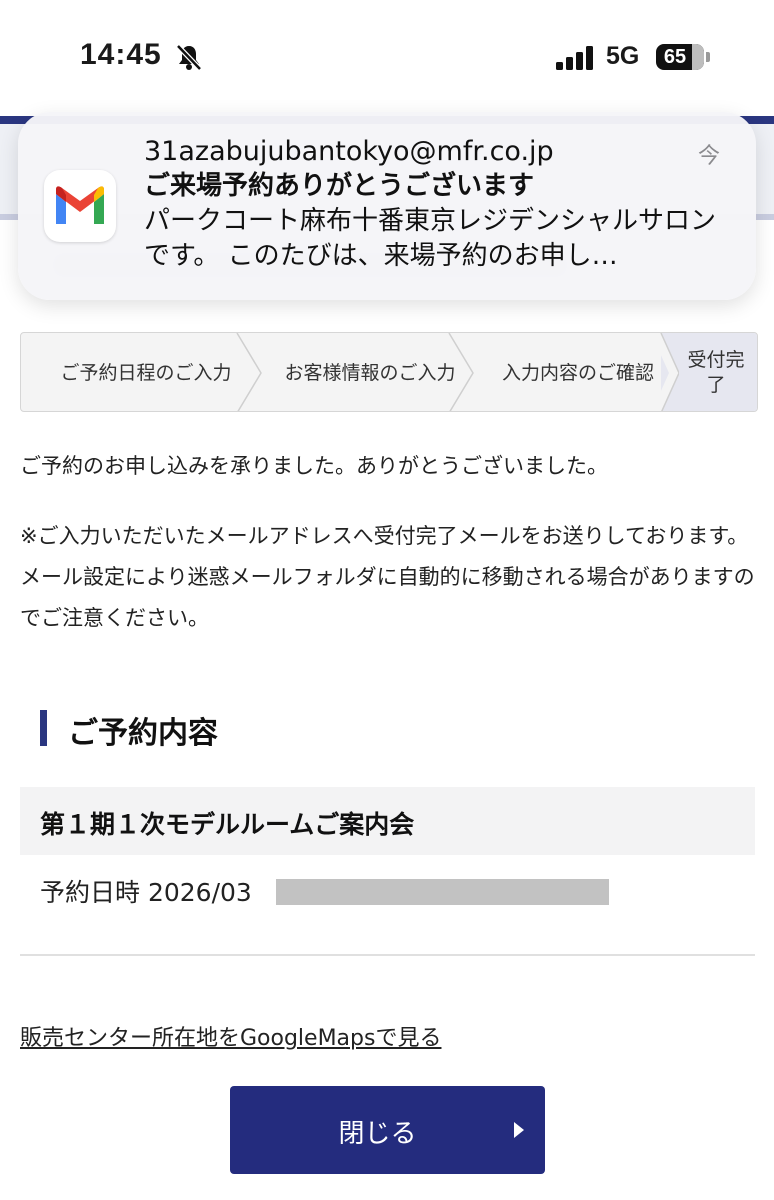 The image size is (774, 1200). Describe the element at coordinates (575, 58) in the screenshot. I see `cellular-signal-icon` at that location.